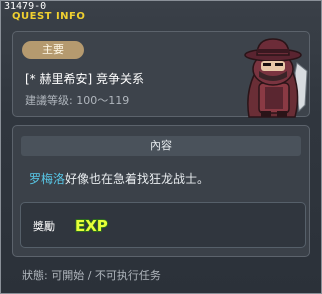  I want to click on content-header: 內容, so click(161, 146).